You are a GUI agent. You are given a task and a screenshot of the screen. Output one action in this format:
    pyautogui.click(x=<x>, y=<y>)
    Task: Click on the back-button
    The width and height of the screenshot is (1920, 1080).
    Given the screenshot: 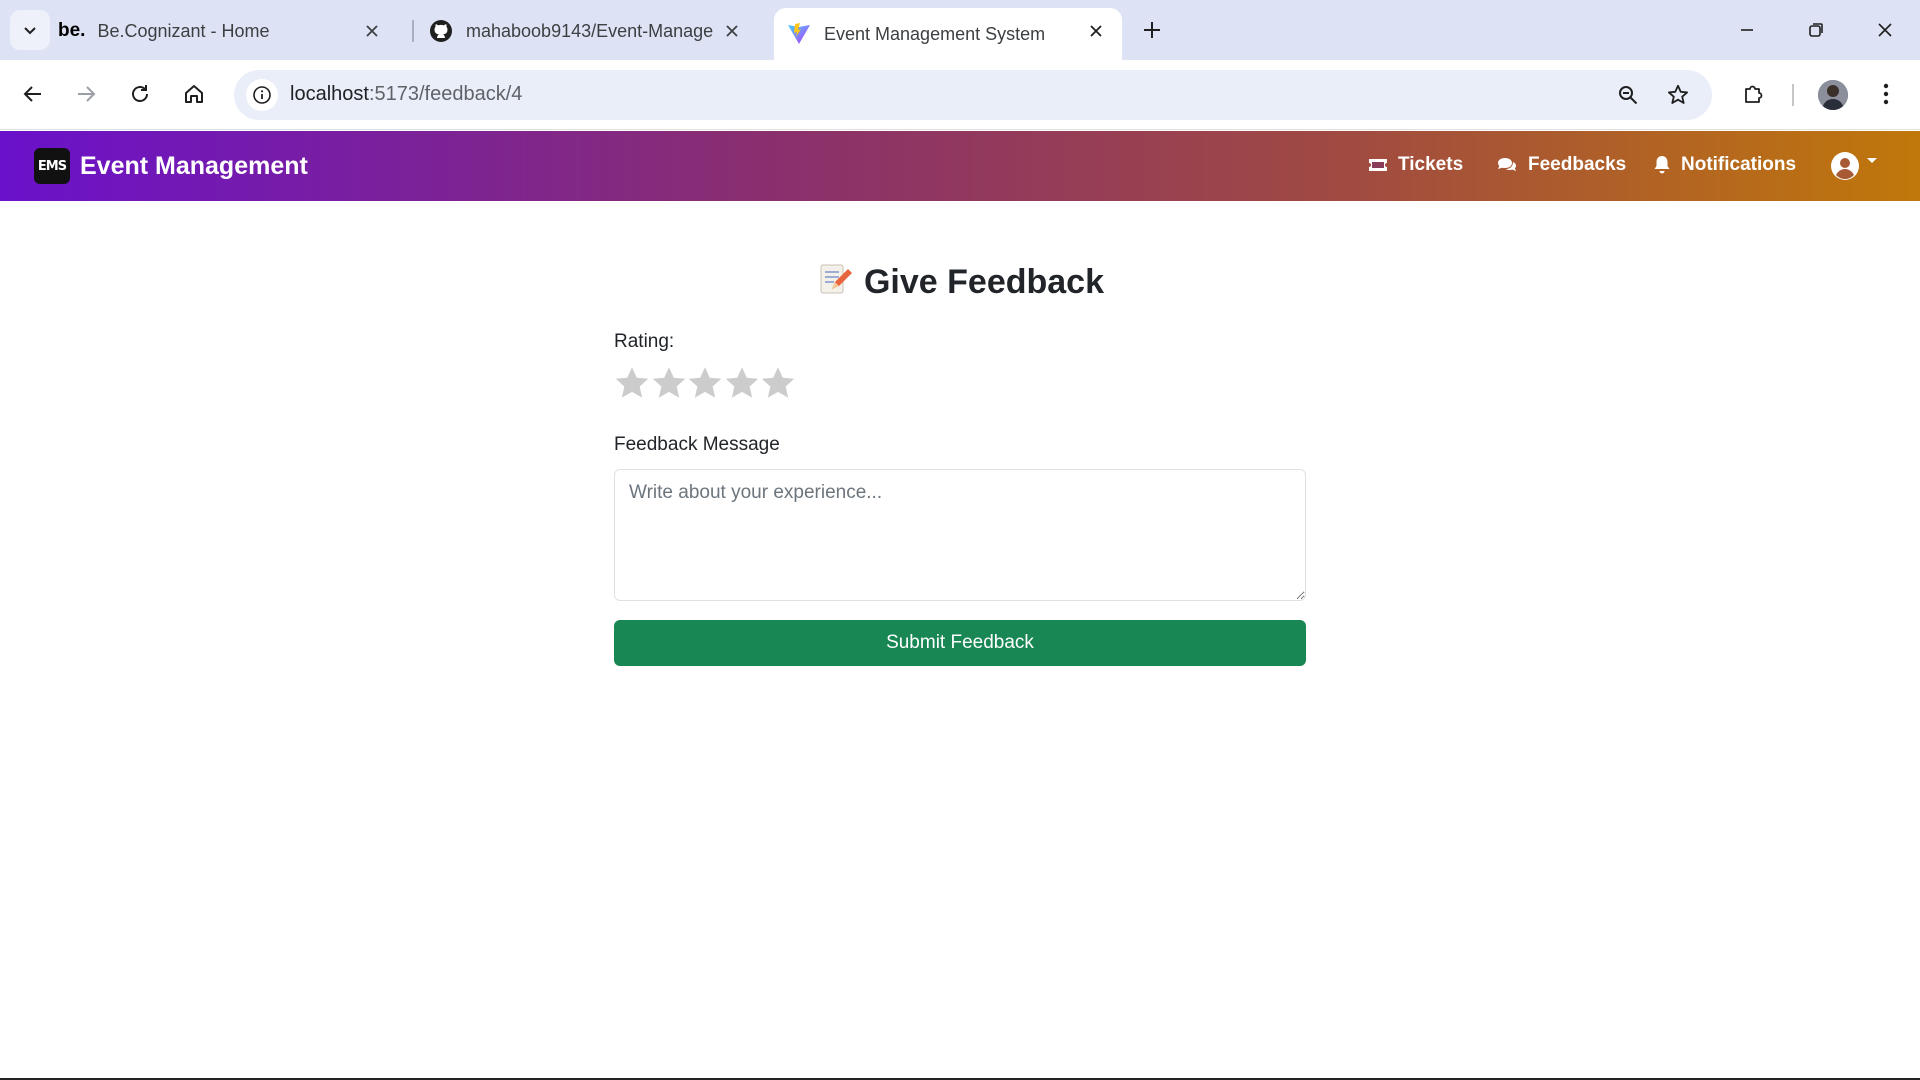 What is the action you would take?
    pyautogui.click(x=33, y=94)
    